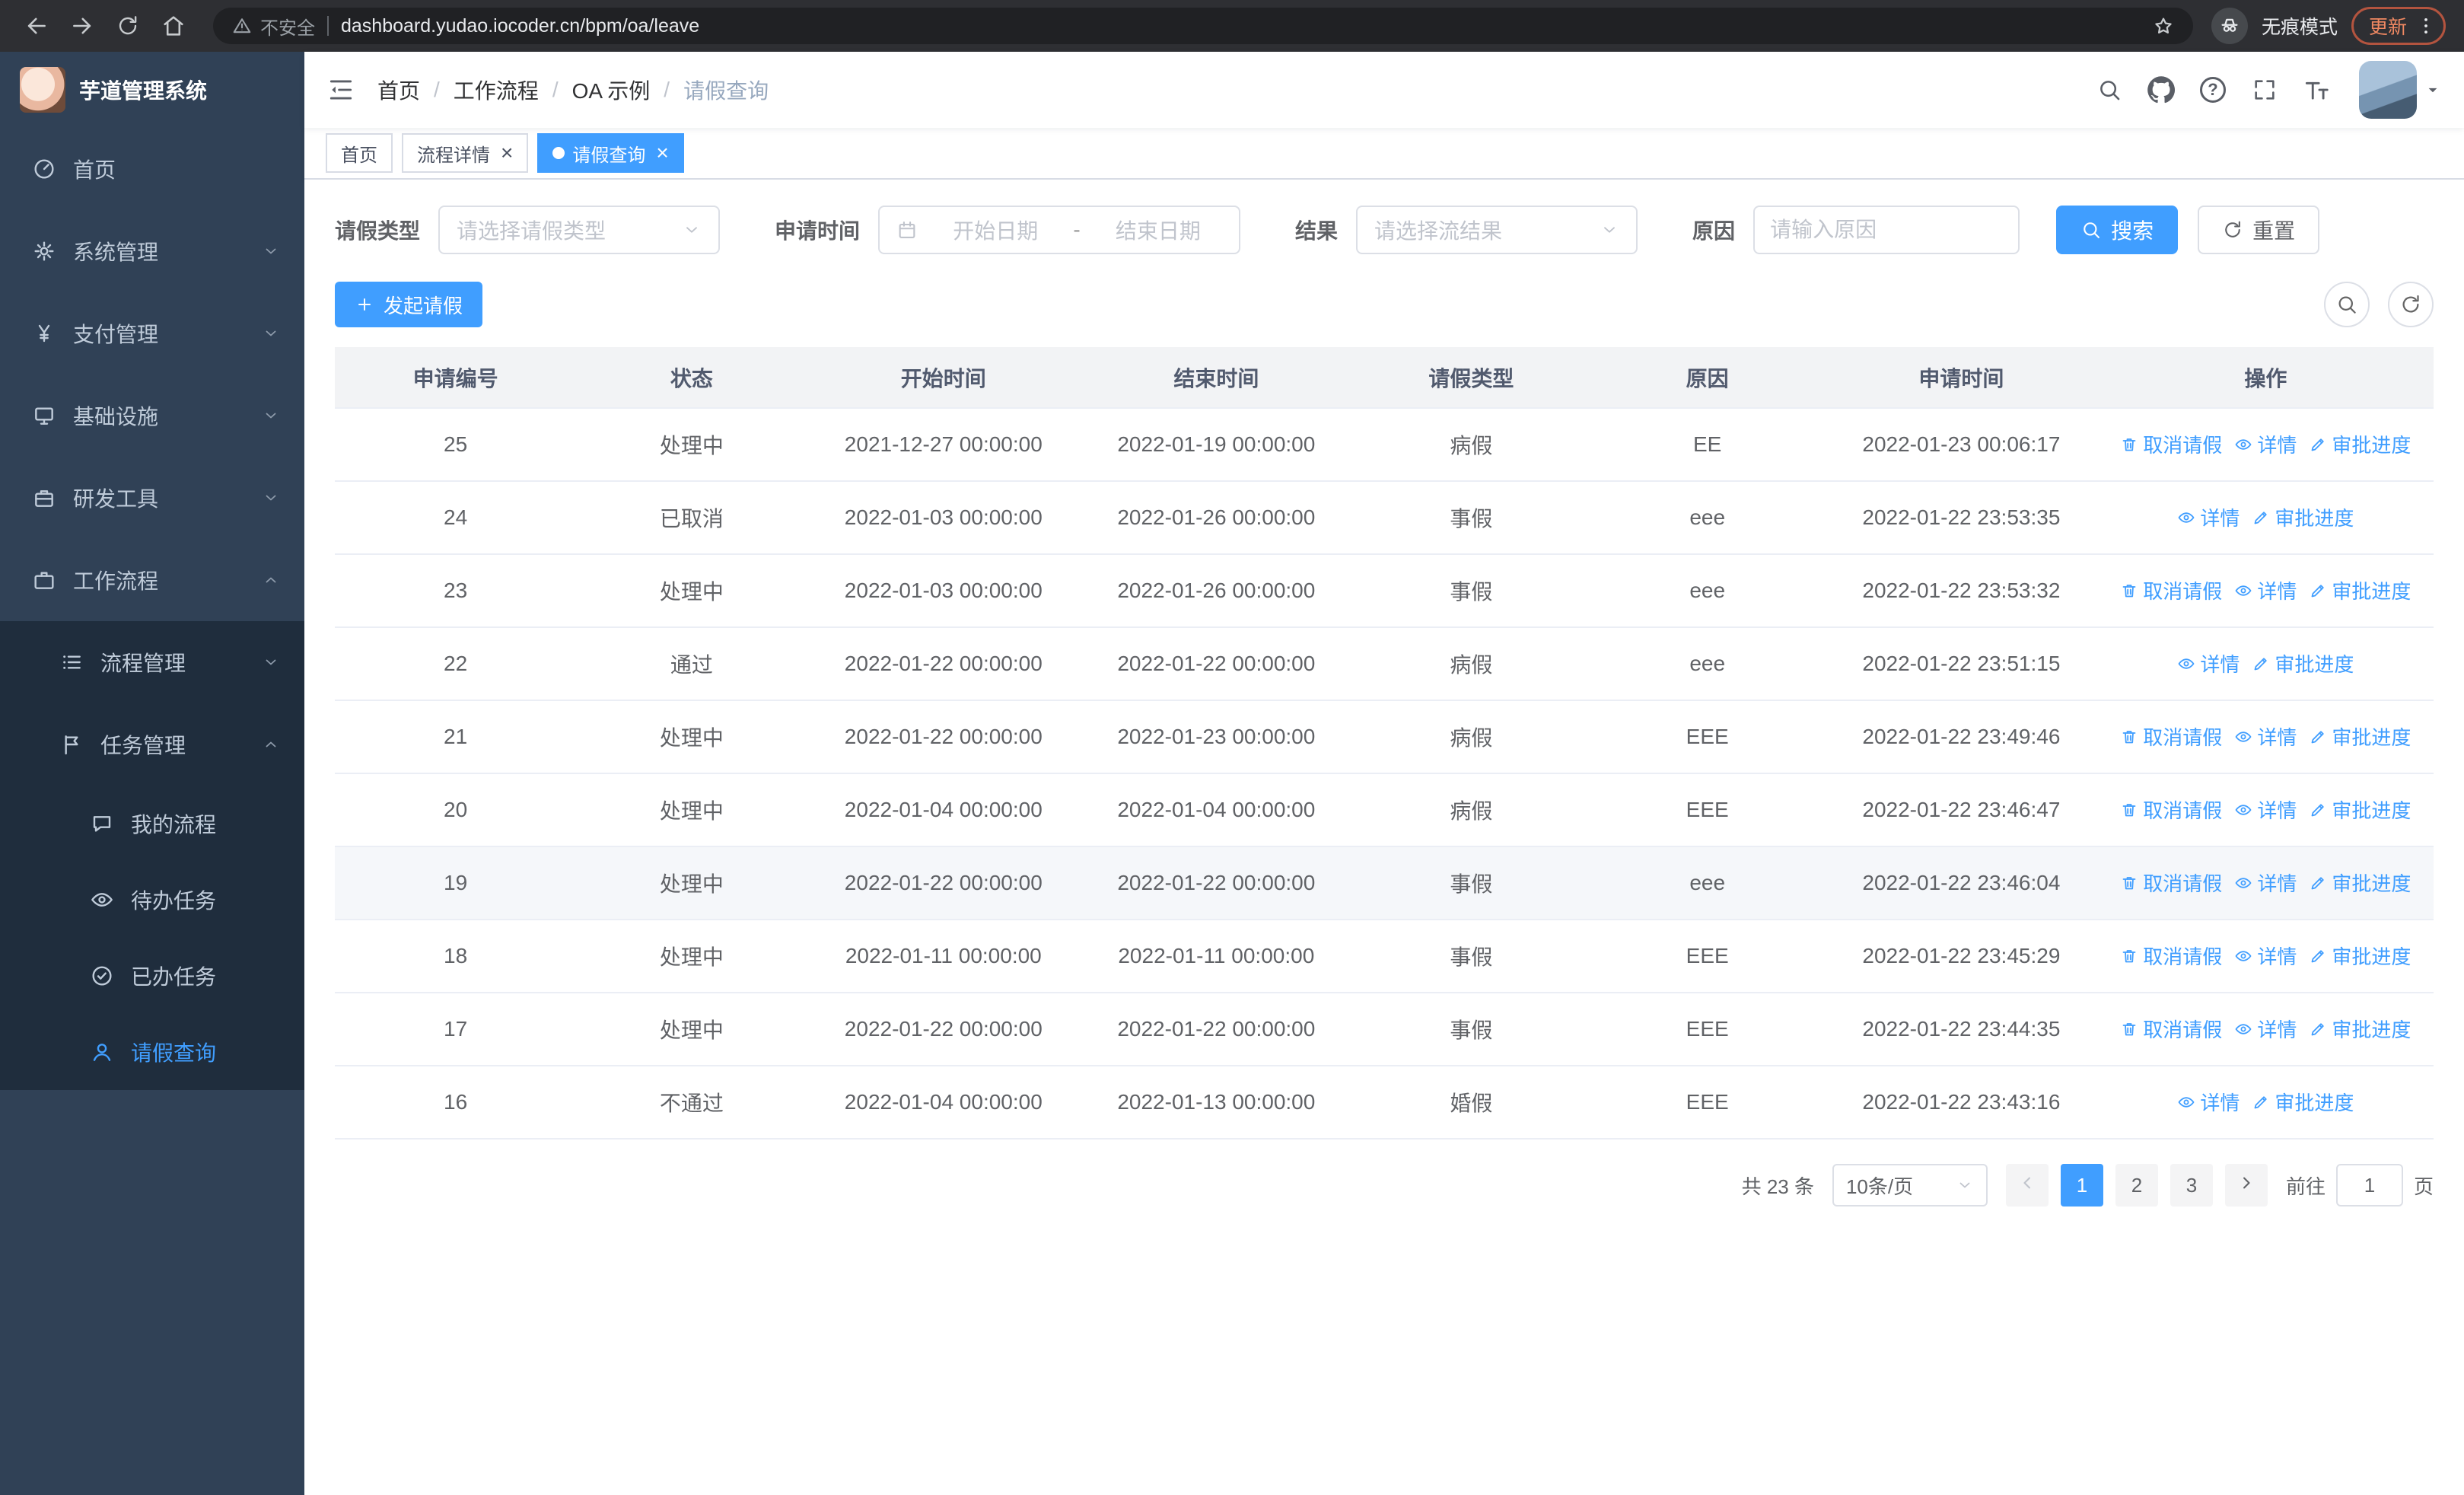 The width and height of the screenshot is (2464, 1495). I want to click on pen-icon, so click(2261, 1102).